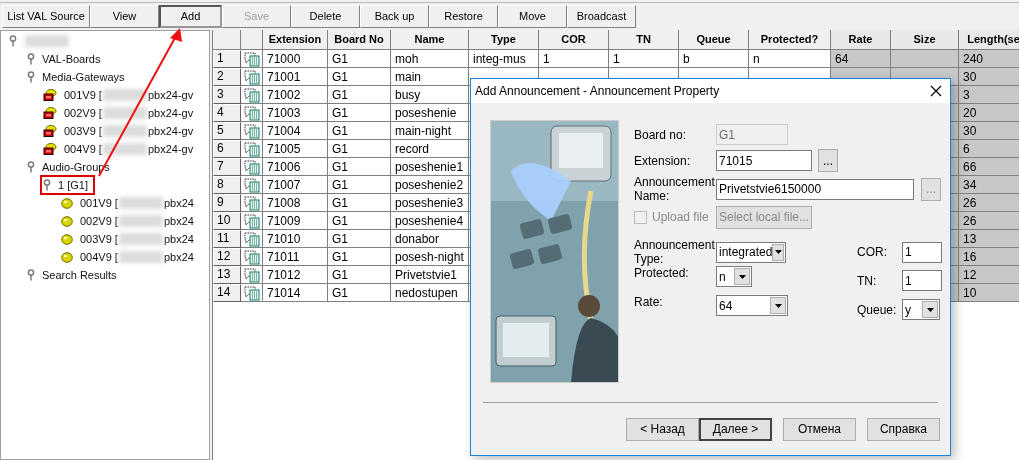 The height and width of the screenshot is (460, 1019). Describe the element at coordinates (129, 203) in the screenshot. I see `tree-item: 001V9 [ pbx24` at that location.